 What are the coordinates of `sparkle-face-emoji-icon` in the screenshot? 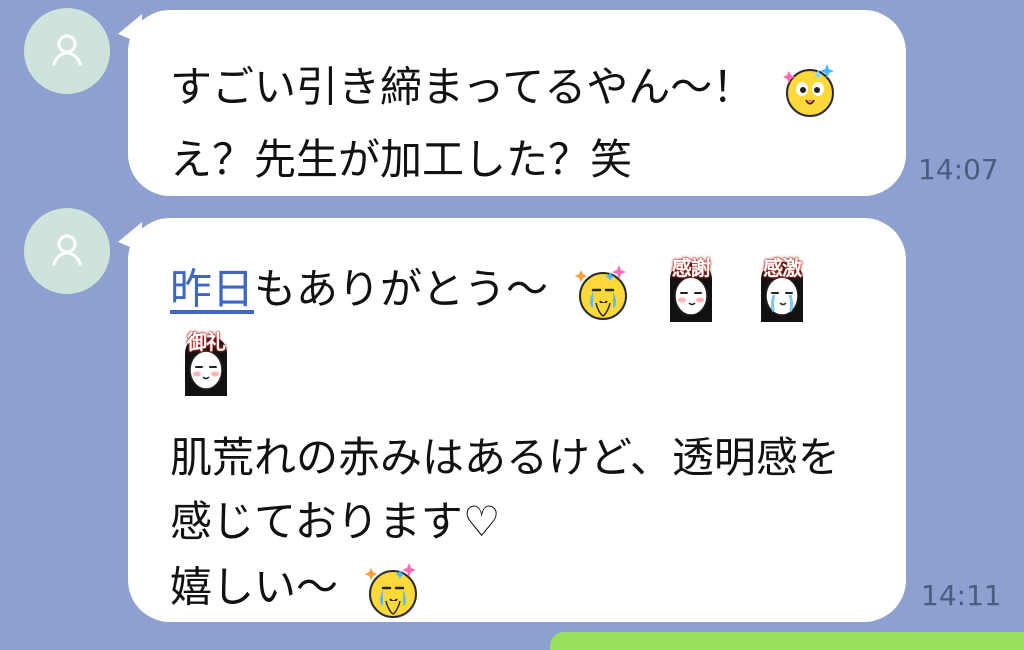 It's located at (810, 90).